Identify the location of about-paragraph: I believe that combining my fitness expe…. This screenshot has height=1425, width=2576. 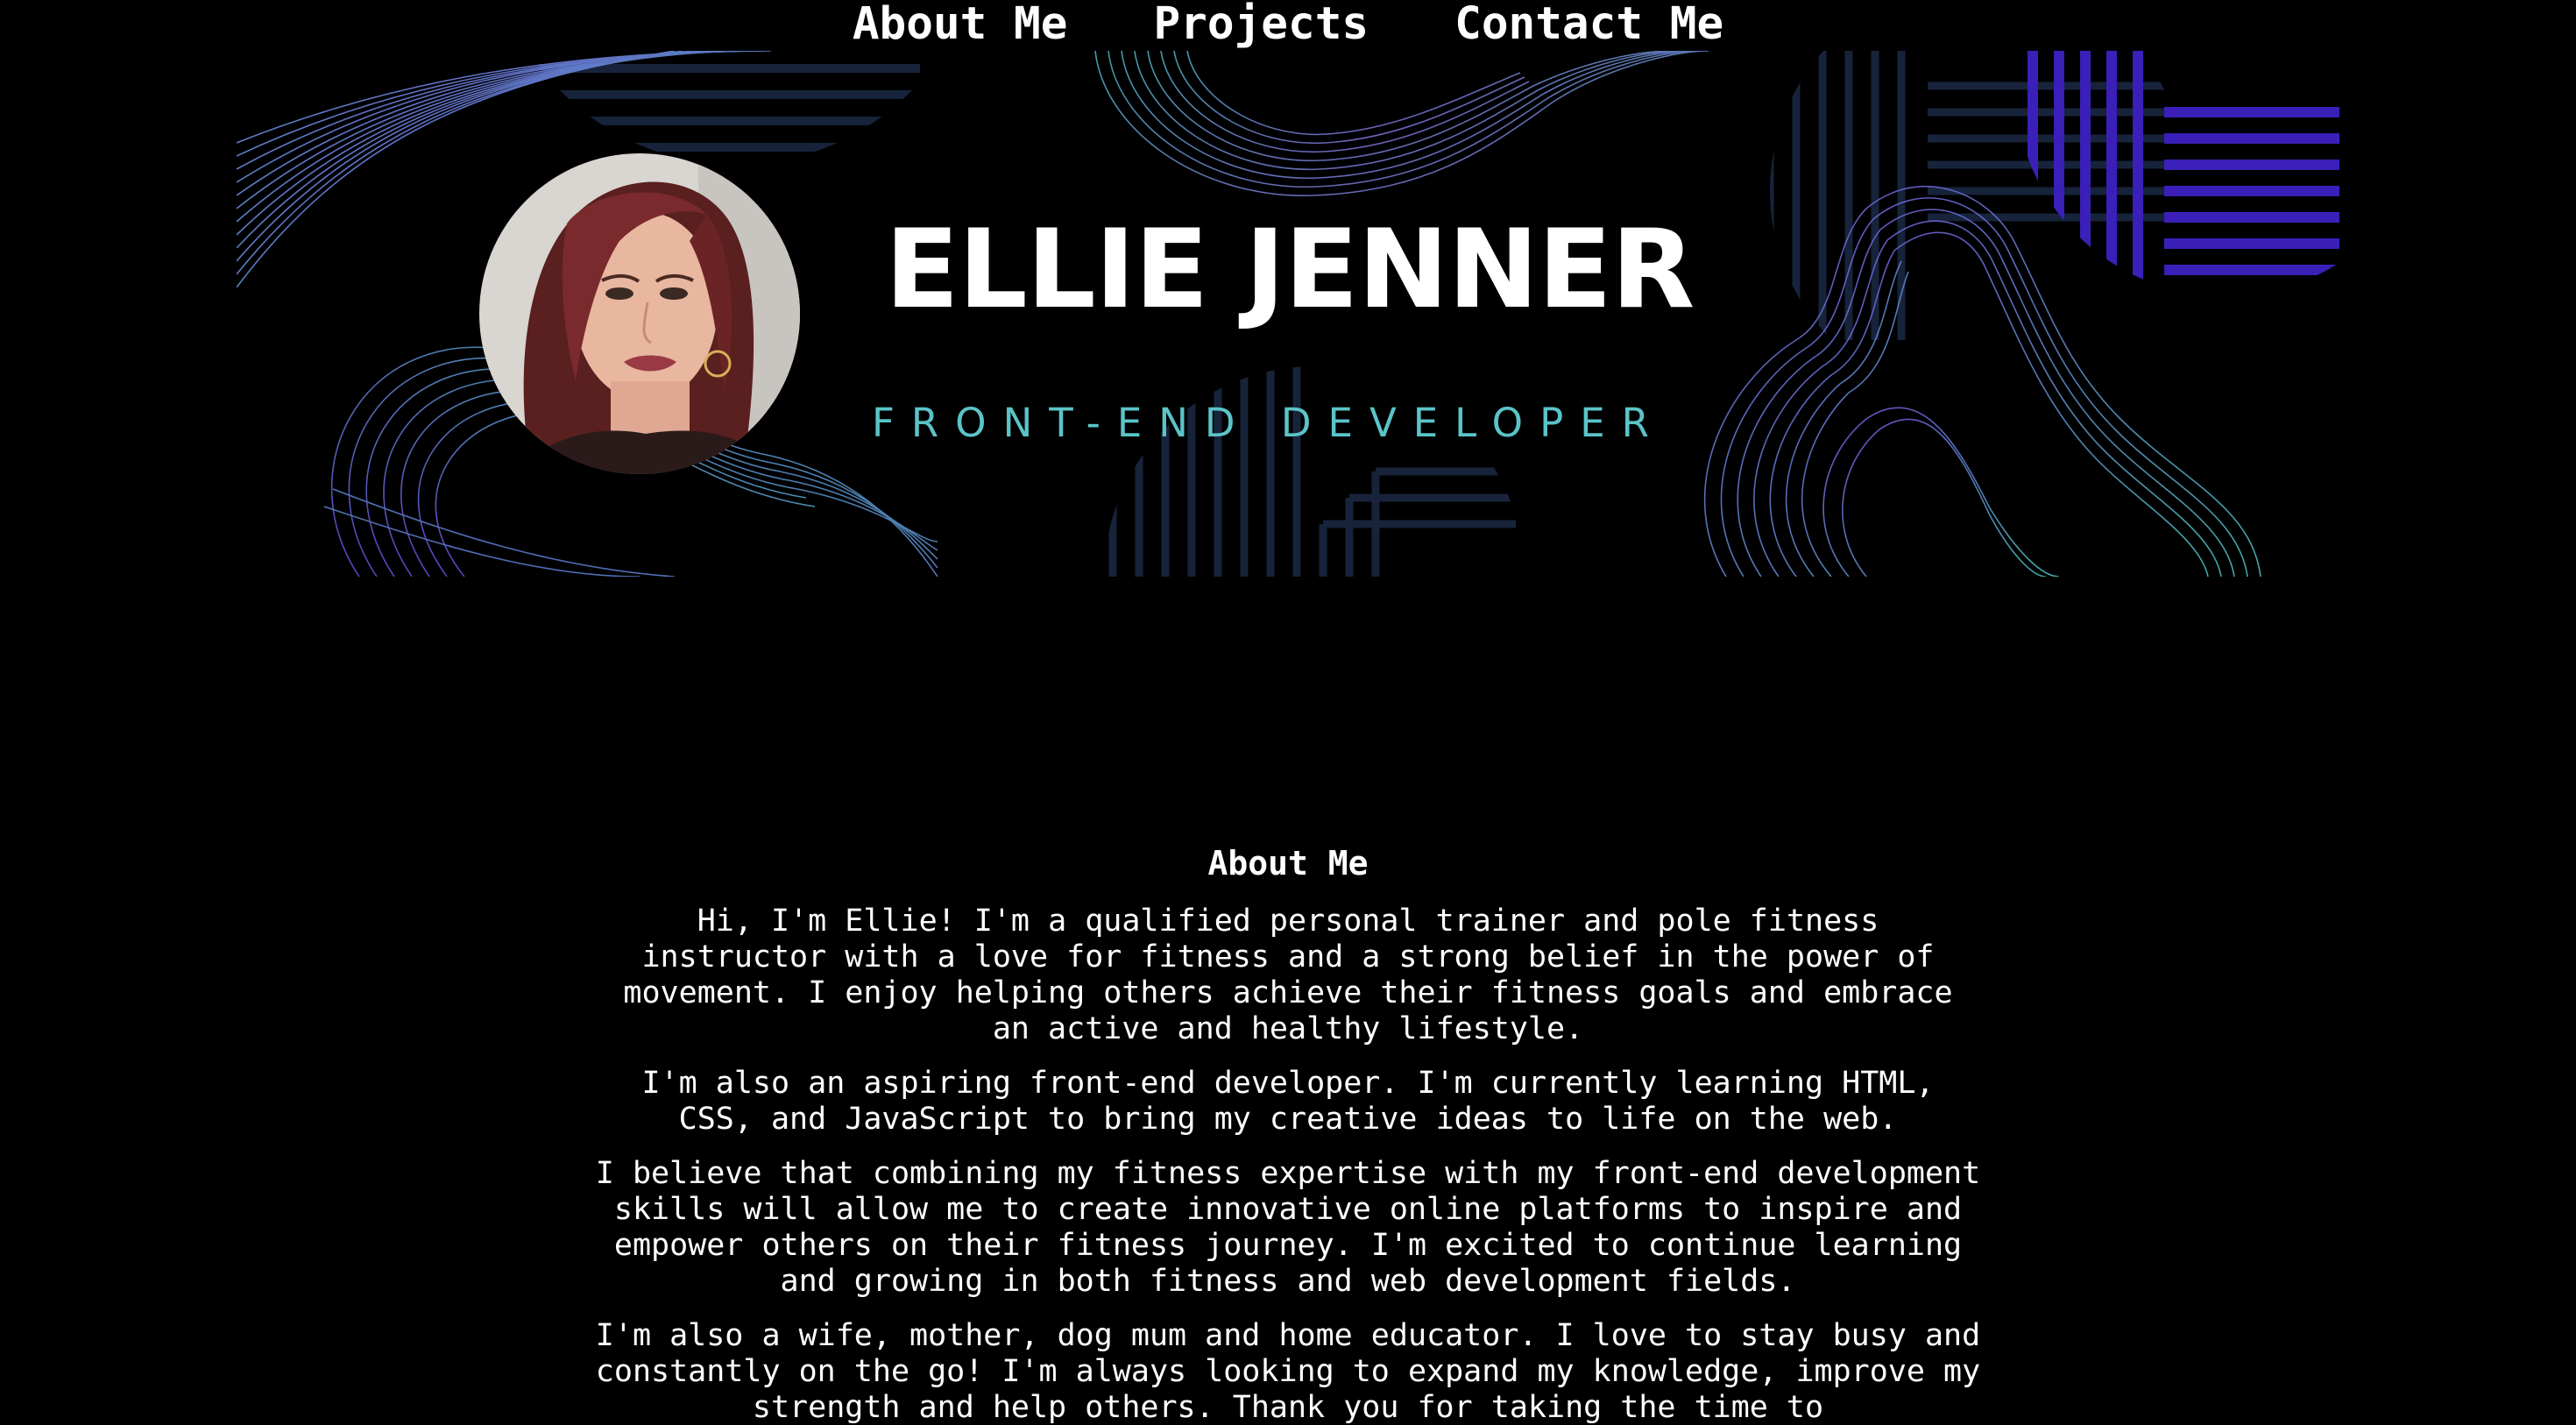
(1288, 1227).